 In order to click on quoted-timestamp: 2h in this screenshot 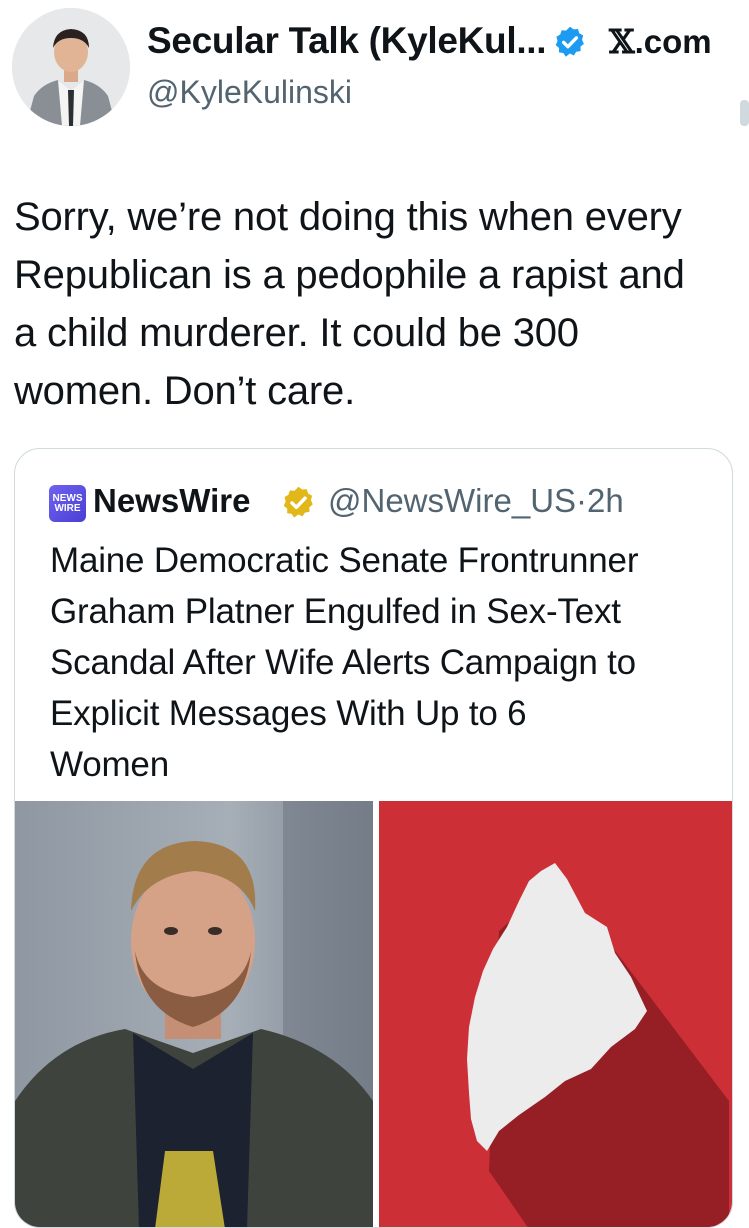, I will do `click(605, 500)`.